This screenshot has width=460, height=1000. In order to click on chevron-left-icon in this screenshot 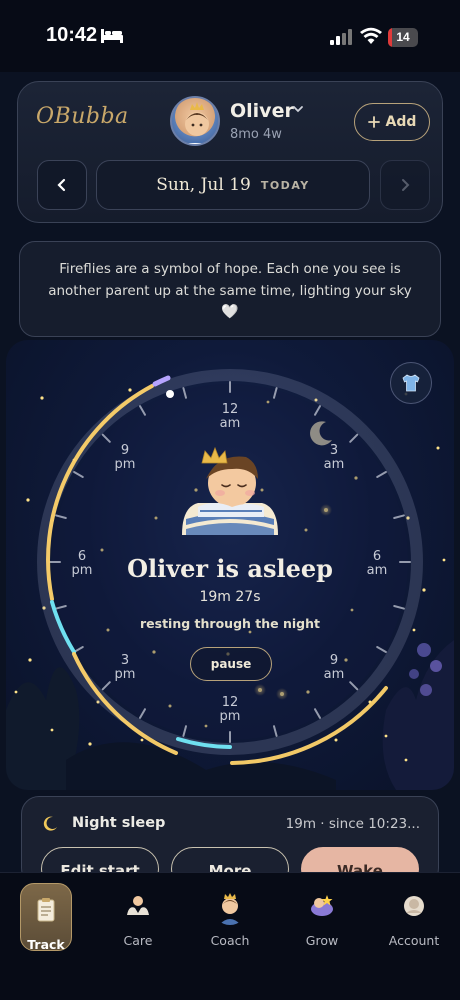, I will do `click(61, 185)`.